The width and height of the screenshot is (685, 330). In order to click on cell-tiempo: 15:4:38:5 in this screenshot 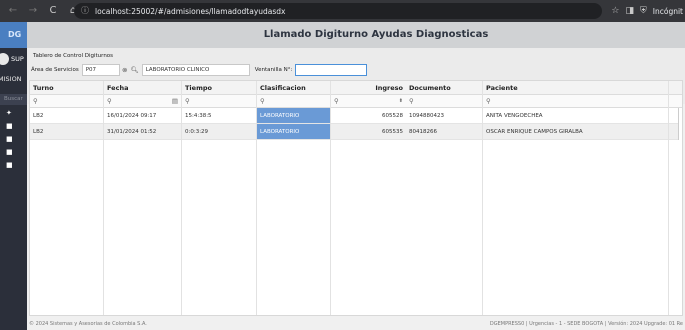, I will do `click(198, 116)`.